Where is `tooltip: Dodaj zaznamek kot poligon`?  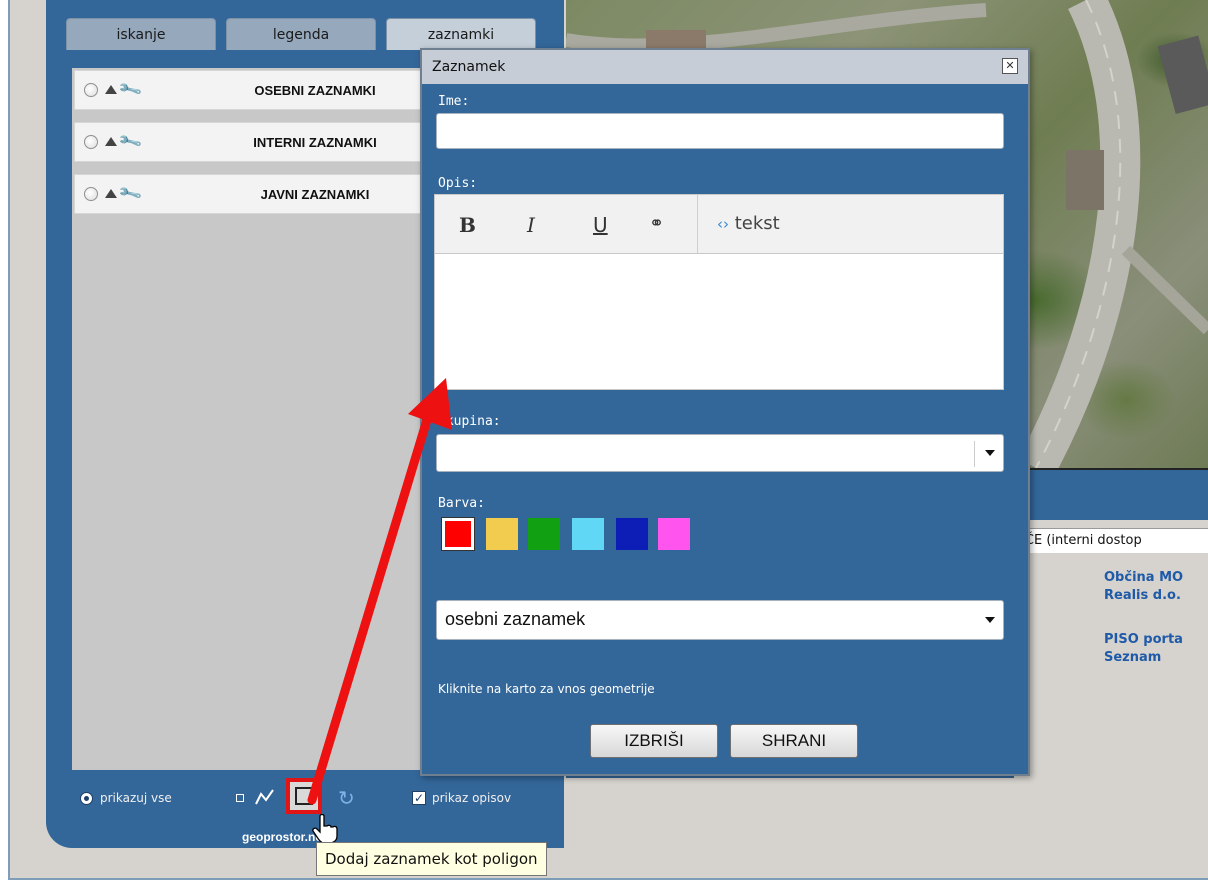
tooltip: Dodaj zaznamek kot poligon is located at coordinates (431, 859).